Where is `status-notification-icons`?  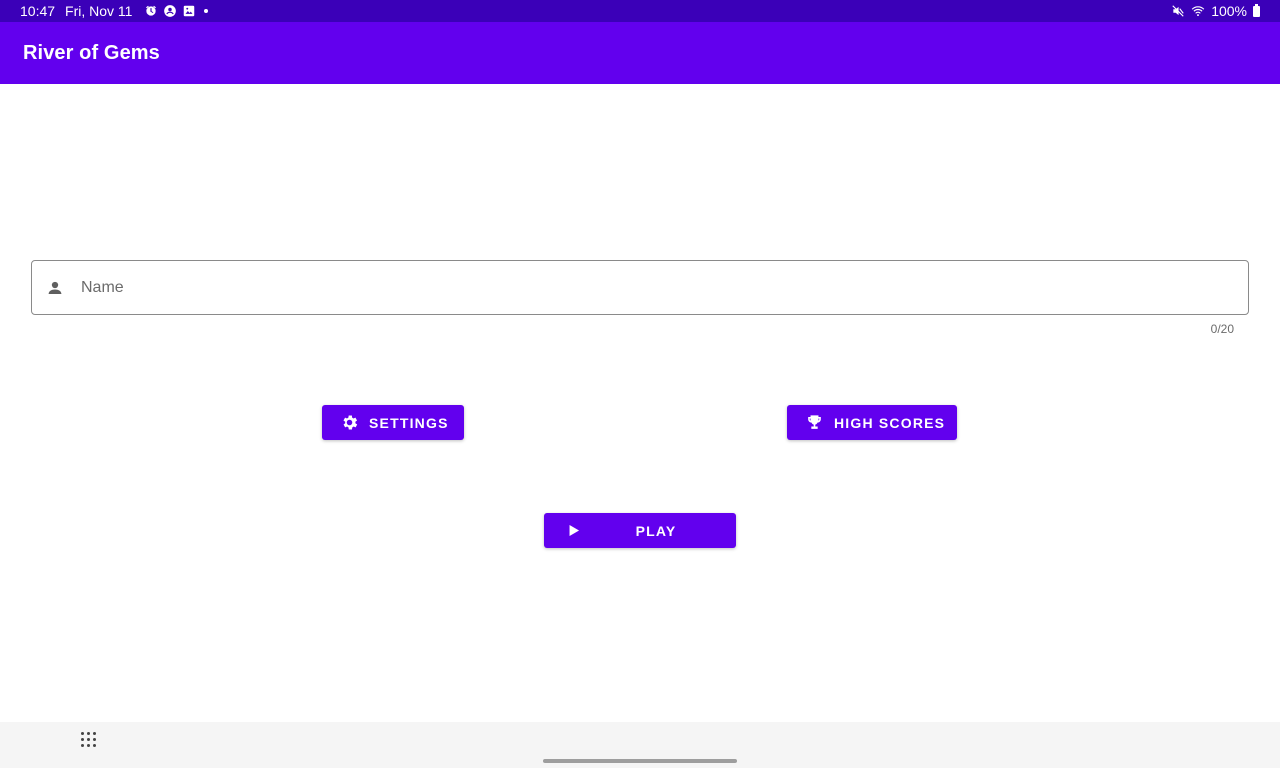 status-notification-icons is located at coordinates (176, 11).